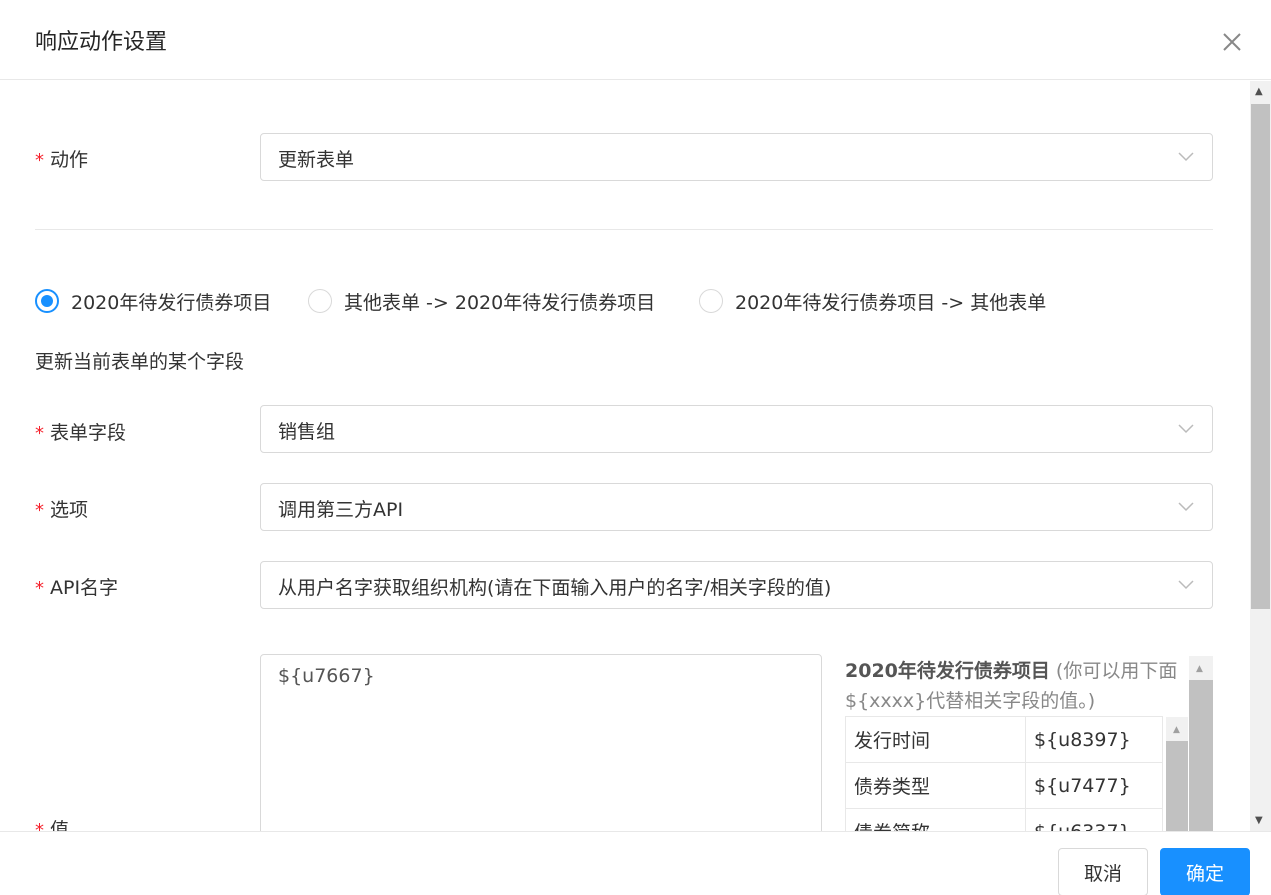 This screenshot has width=1271, height=895. I want to click on cancel-button: 取消, so click(1103, 871).